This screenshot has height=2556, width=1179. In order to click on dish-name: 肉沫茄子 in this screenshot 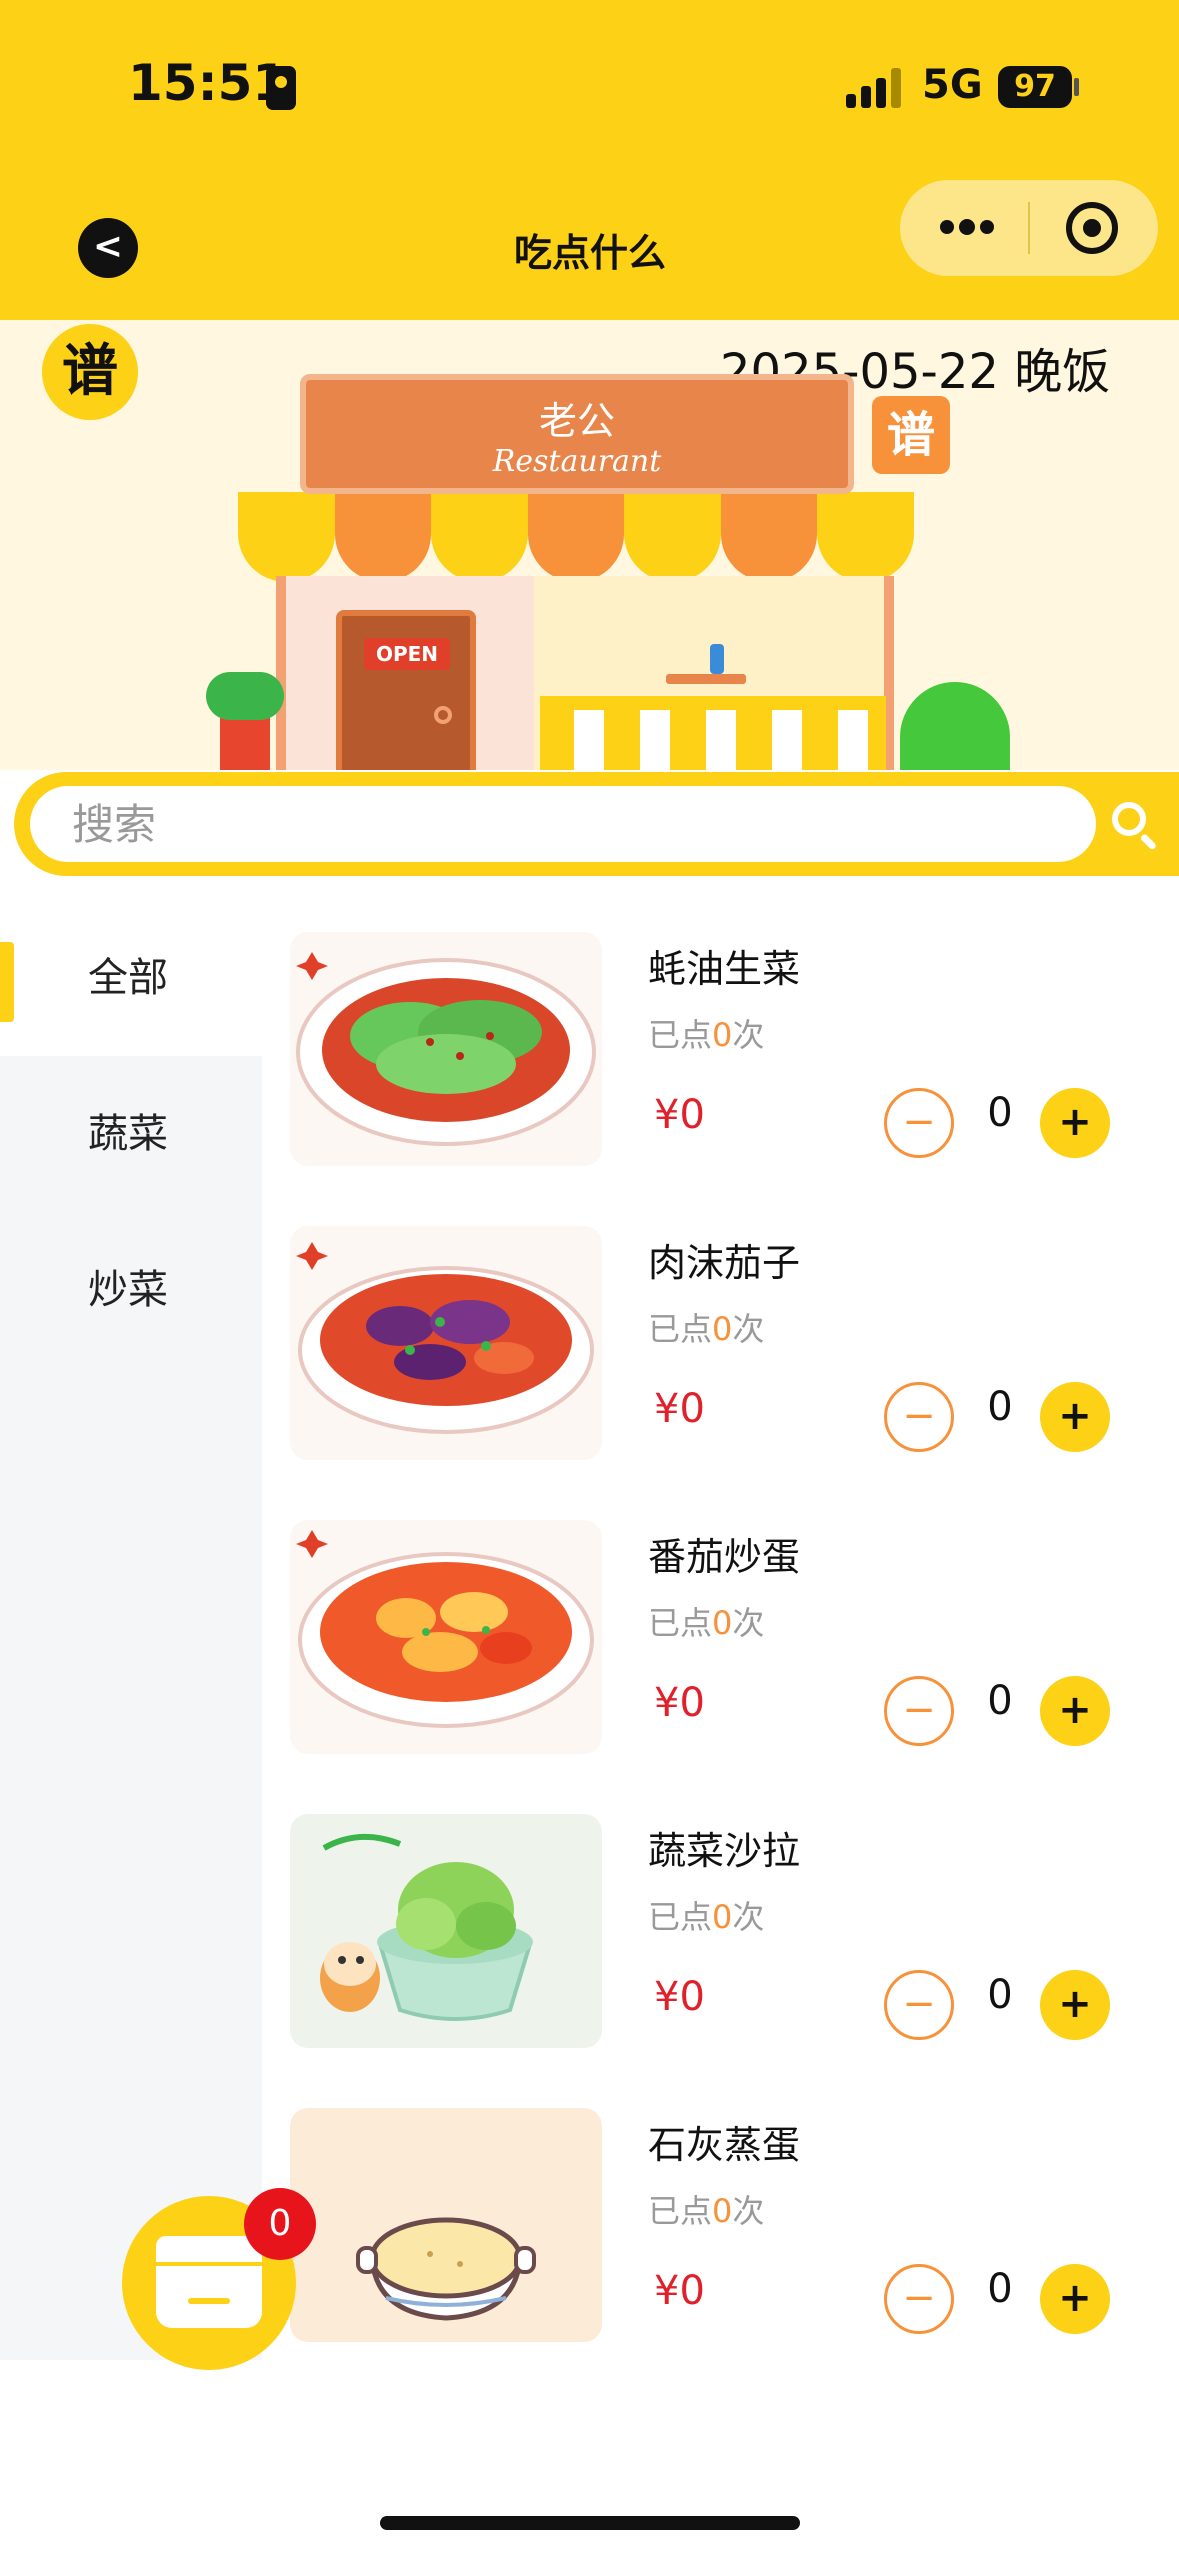, I will do `click(724, 1263)`.